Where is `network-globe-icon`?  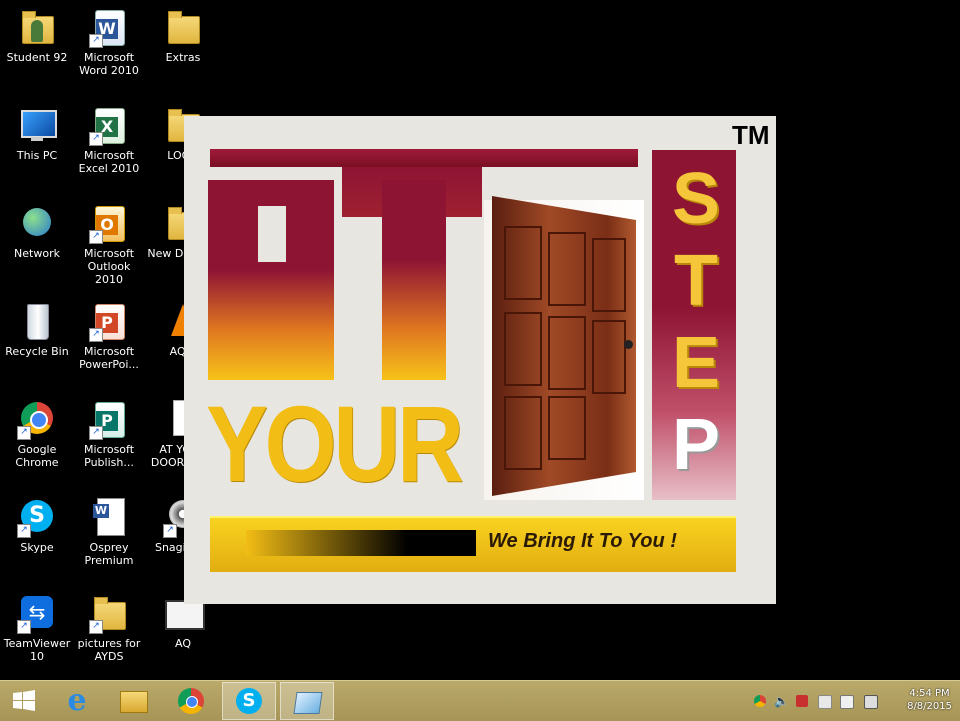
network-globe-icon is located at coordinates (37, 222).